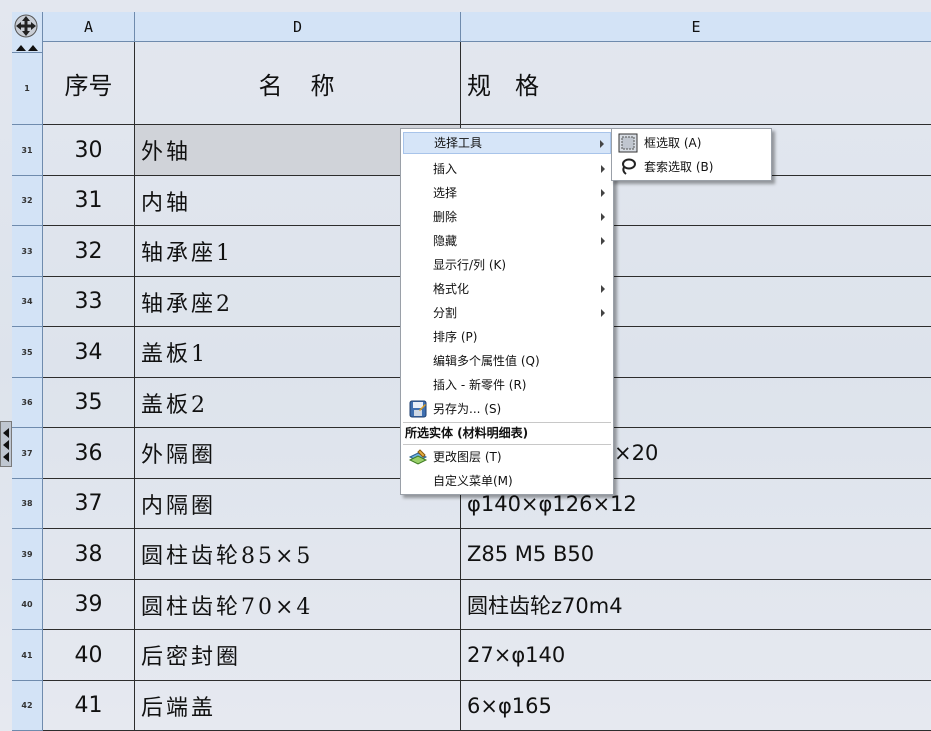 This screenshot has height=731, width=931. Describe the element at coordinates (298, 554) in the screenshot. I see `cell-name: 圆柱齿轮85×5` at that location.